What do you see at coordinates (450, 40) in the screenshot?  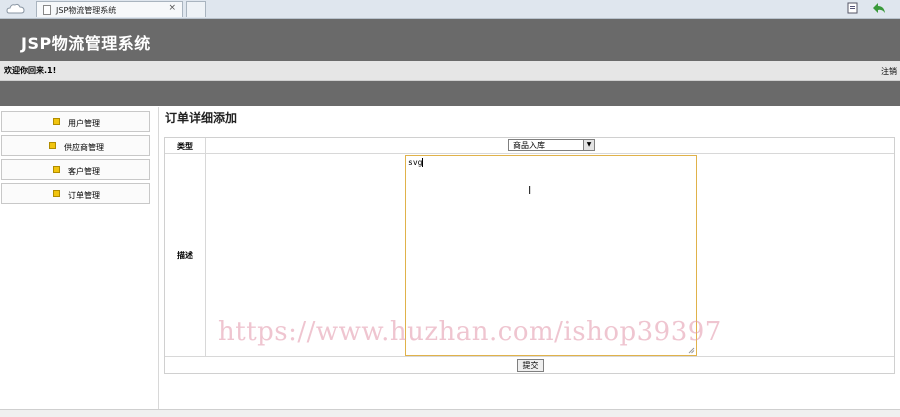 I see `app-header: JSP物流管理系统` at bounding box center [450, 40].